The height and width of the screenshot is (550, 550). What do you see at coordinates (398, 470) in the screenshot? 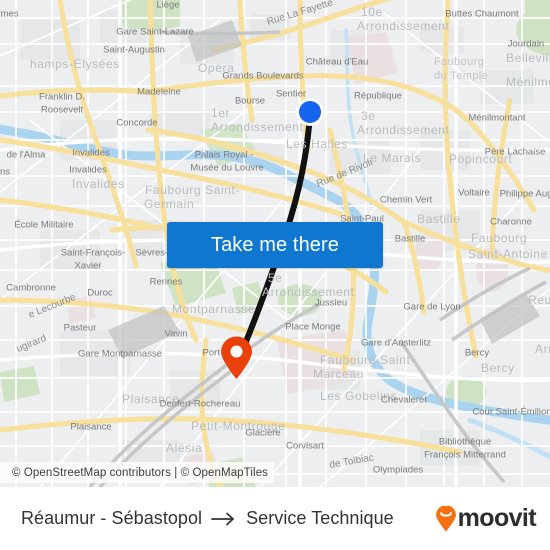
I see `map-label: Olympiades` at bounding box center [398, 470].